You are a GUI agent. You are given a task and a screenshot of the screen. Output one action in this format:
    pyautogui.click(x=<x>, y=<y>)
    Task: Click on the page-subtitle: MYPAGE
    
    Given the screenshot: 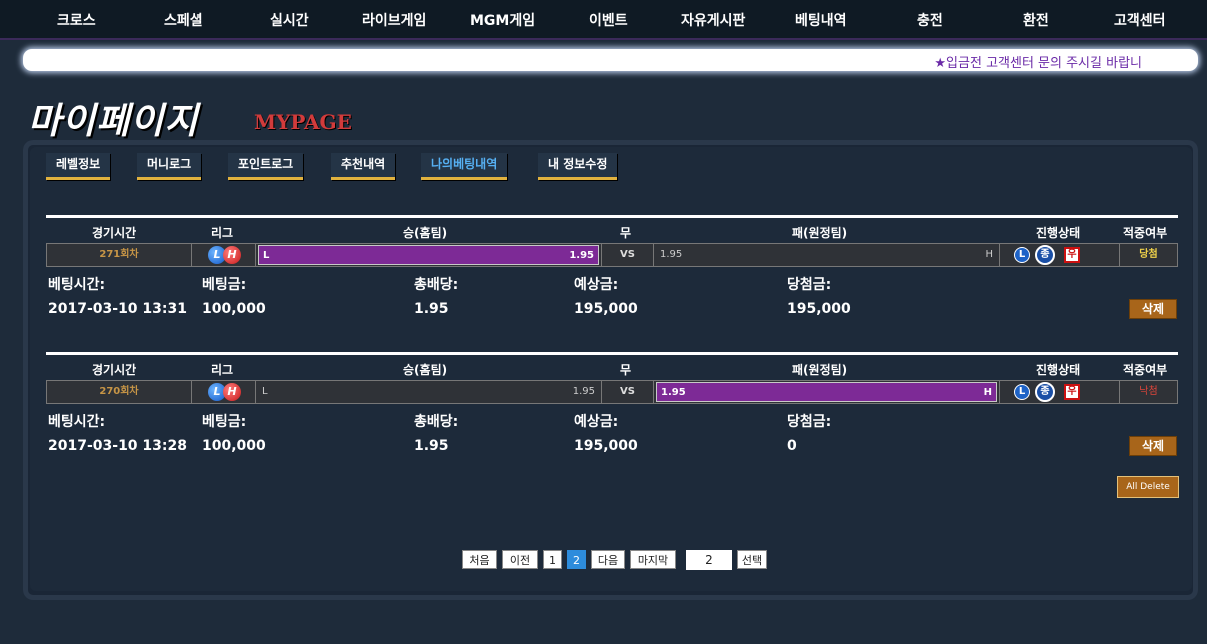 What is the action you would take?
    pyautogui.click(x=303, y=122)
    